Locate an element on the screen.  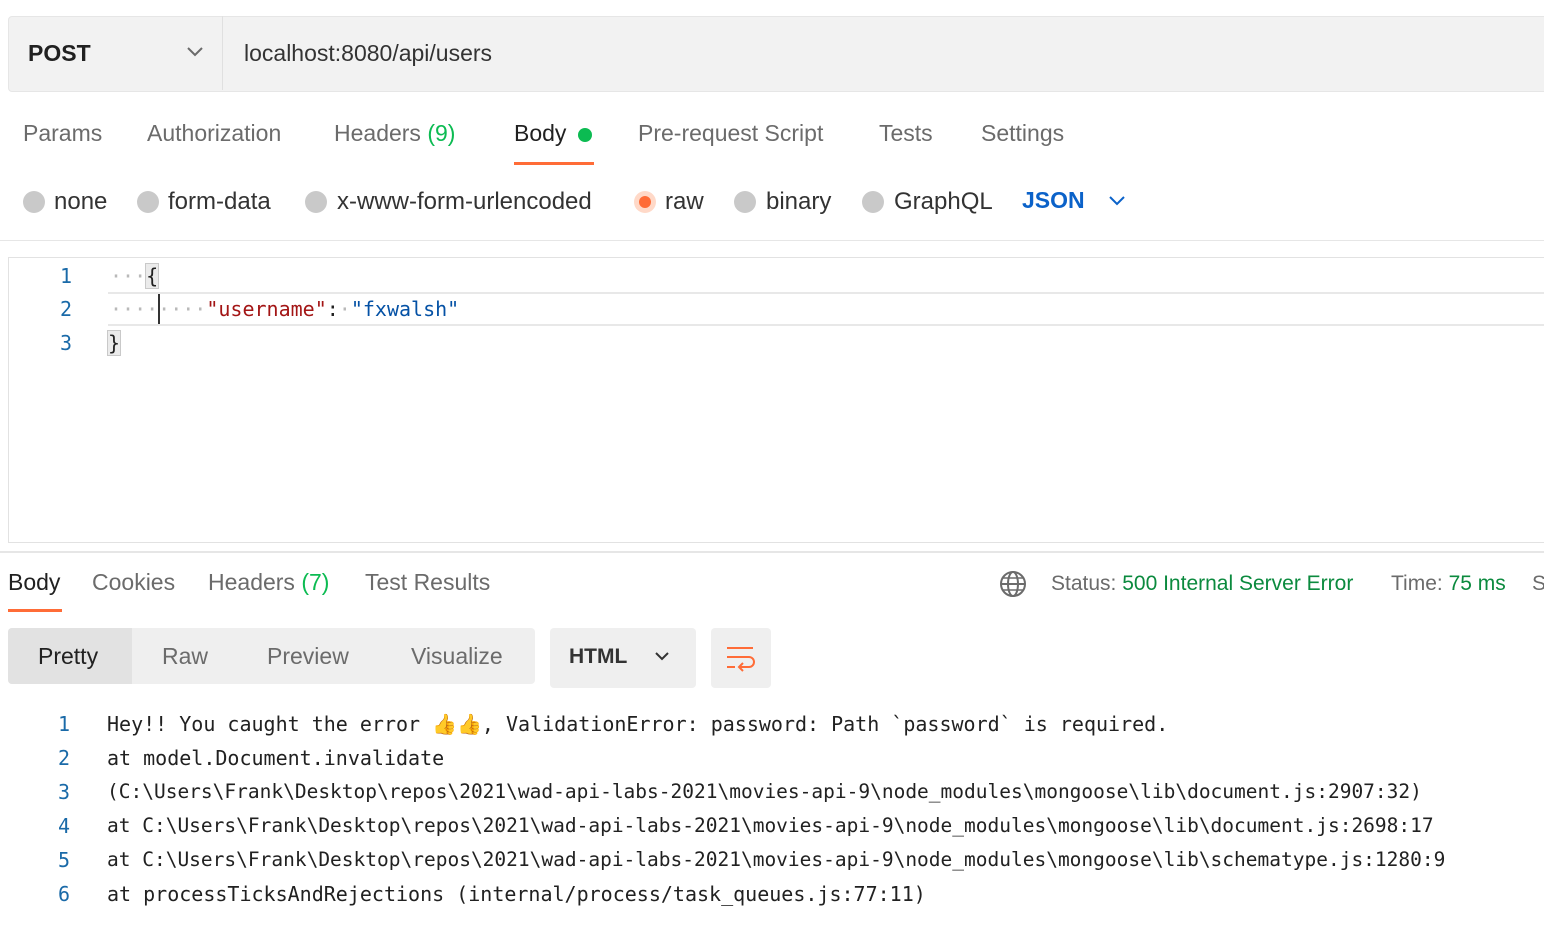
json-colon: : is located at coordinates (332, 309).